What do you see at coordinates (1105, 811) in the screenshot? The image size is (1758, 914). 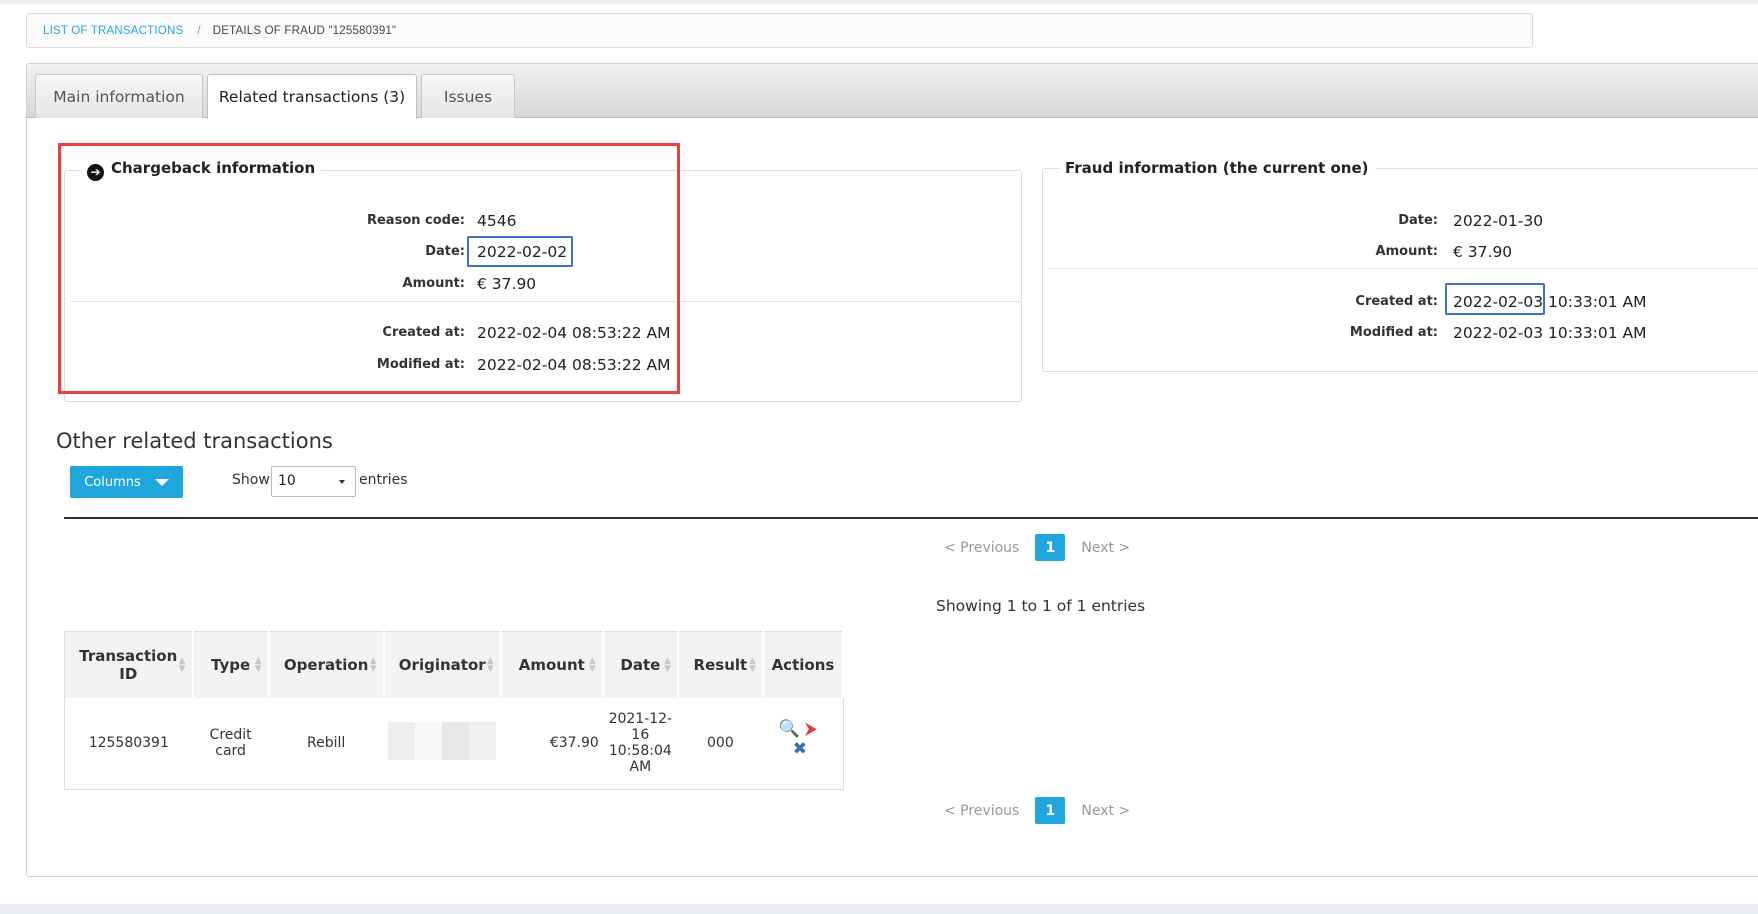 I see `pager-next-bottom: Next >` at bounding box center [1105, 811].